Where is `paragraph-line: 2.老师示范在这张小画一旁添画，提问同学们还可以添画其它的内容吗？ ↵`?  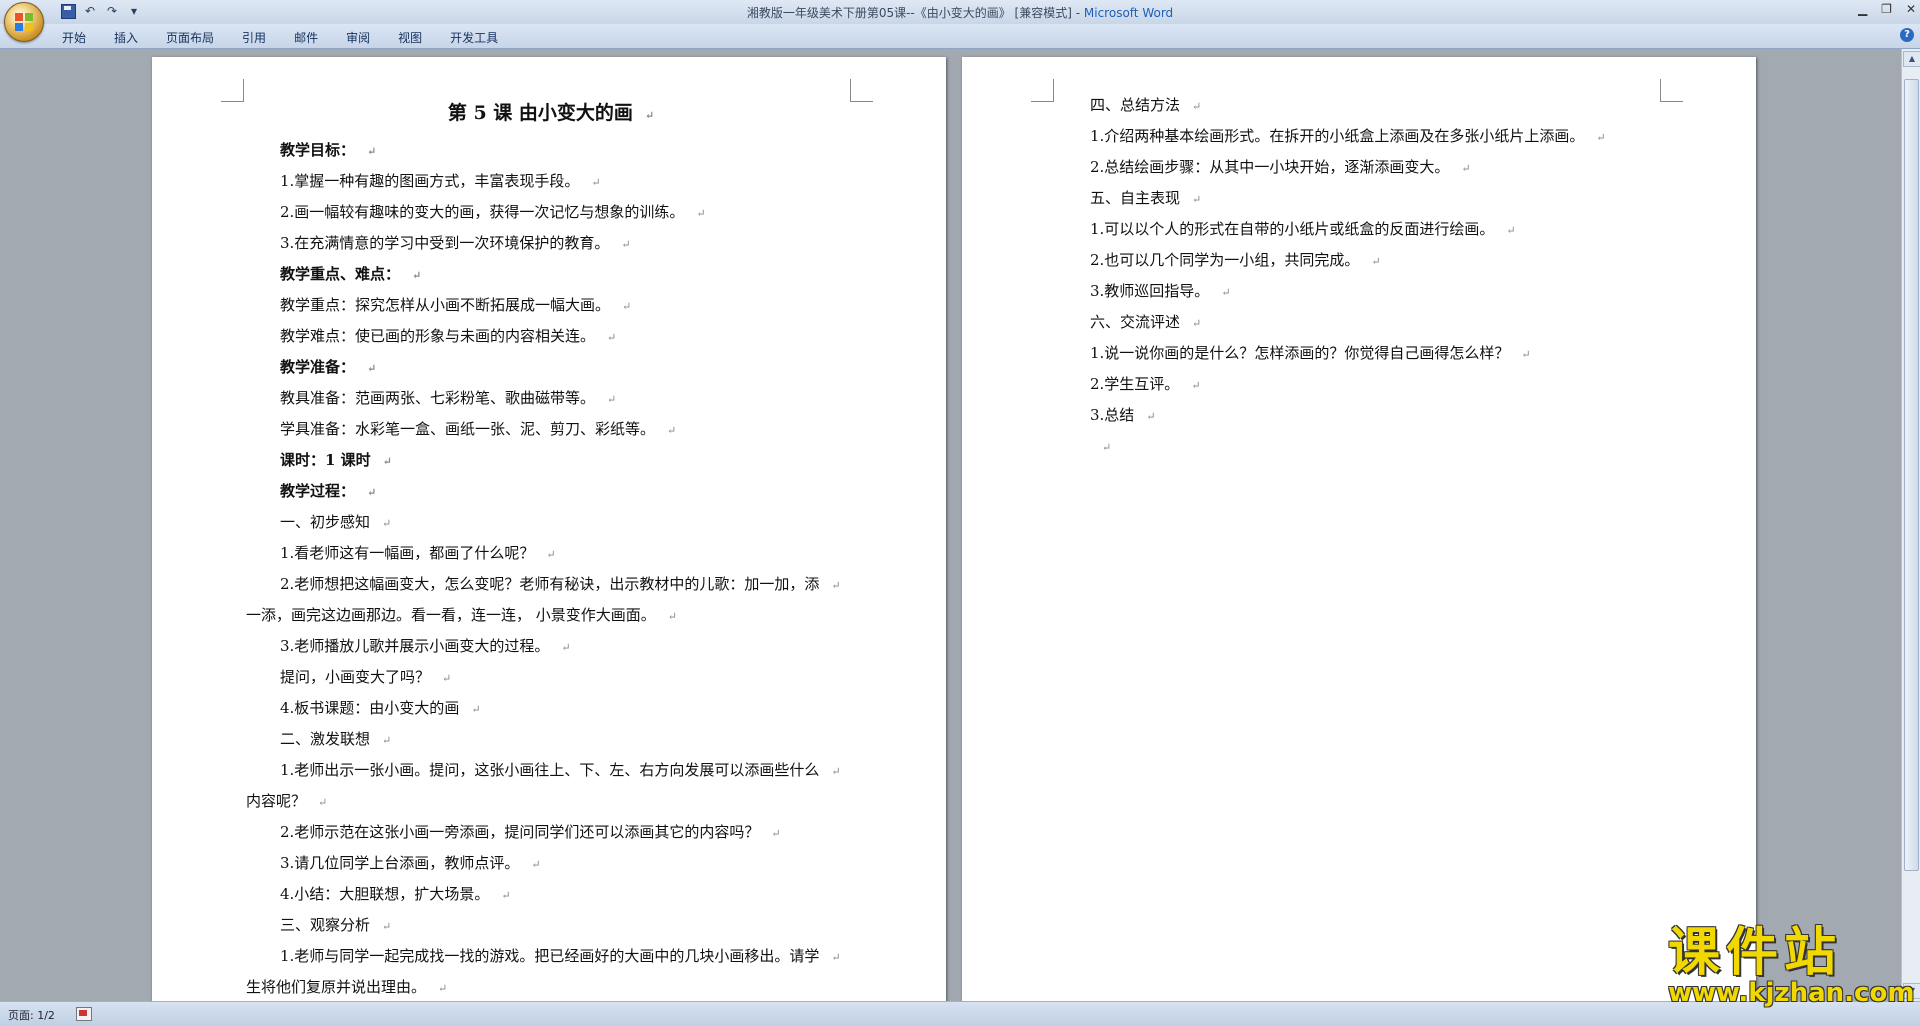
paragraph-line: 2.老师示范在这张小画一旁添画，提问同学们还可以添画其它的内容吗？ ↵ is located at coordinates (551, 832).